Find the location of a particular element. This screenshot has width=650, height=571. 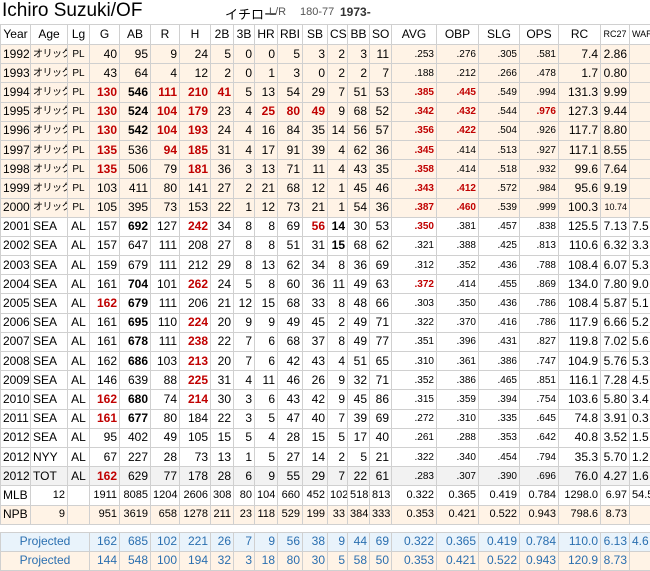

projected-obp: 0.365 is located at coordinates (458, 541).